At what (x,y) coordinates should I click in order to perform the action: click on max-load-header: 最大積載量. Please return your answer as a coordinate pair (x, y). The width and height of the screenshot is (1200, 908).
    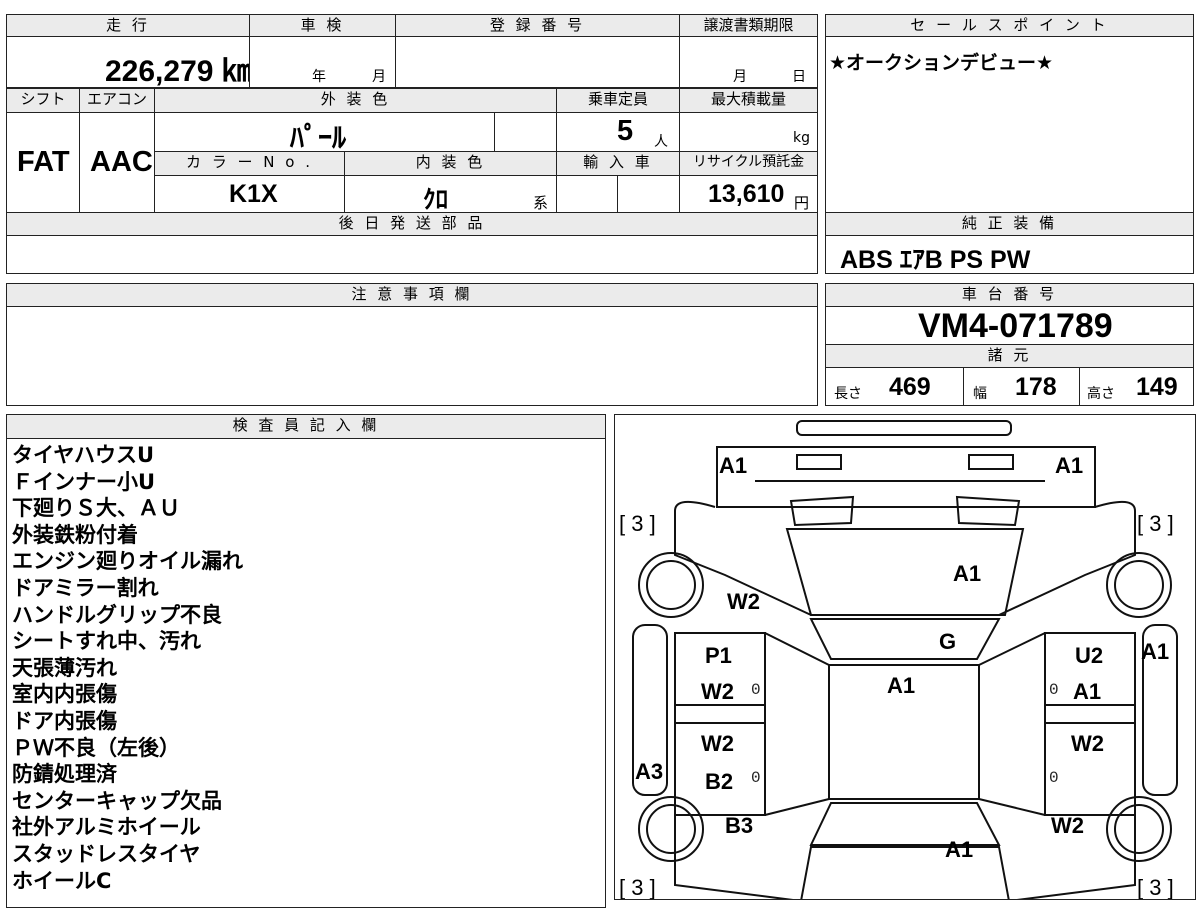
    Looking at the image, I should click on (748, 100).